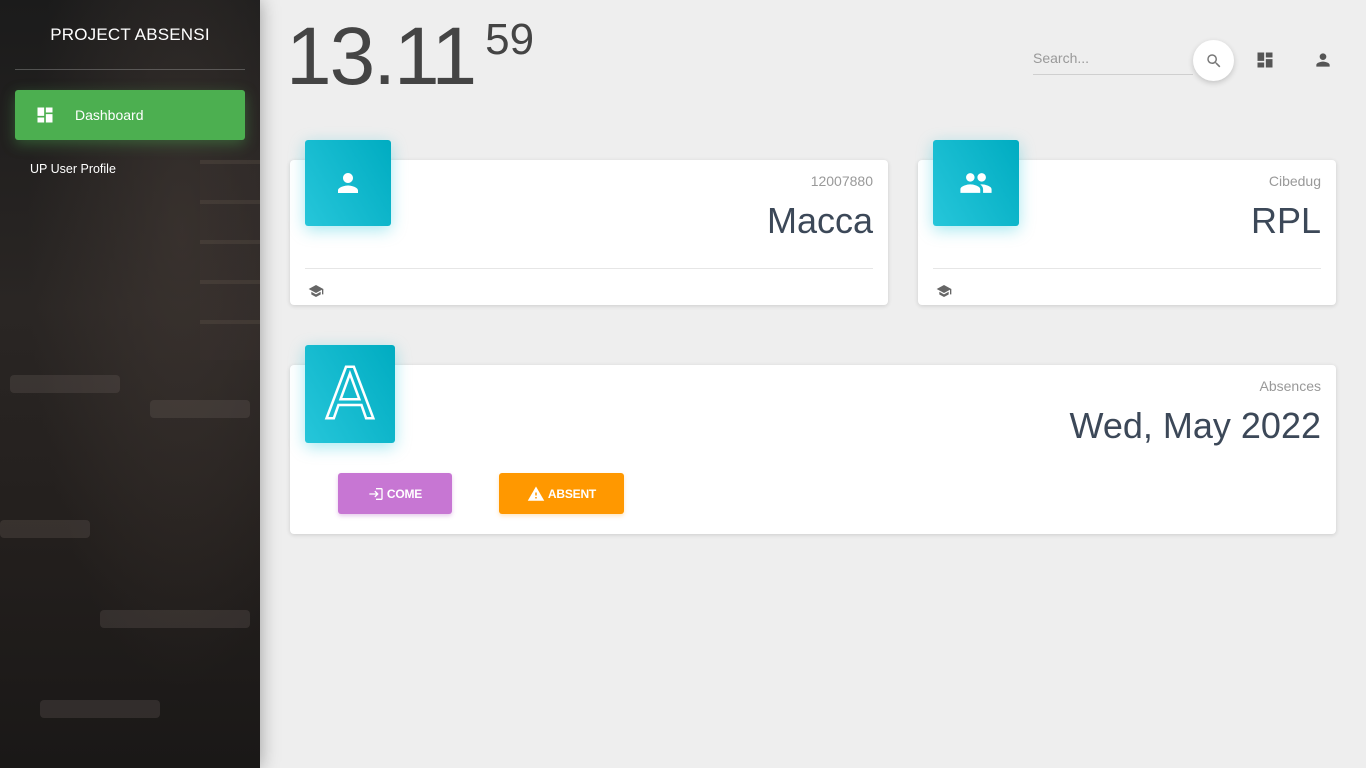  What do you see at coordinates (1285, 220) in the screenshot?
I see `class-name: RPL` at bounding box center [1285, 220].